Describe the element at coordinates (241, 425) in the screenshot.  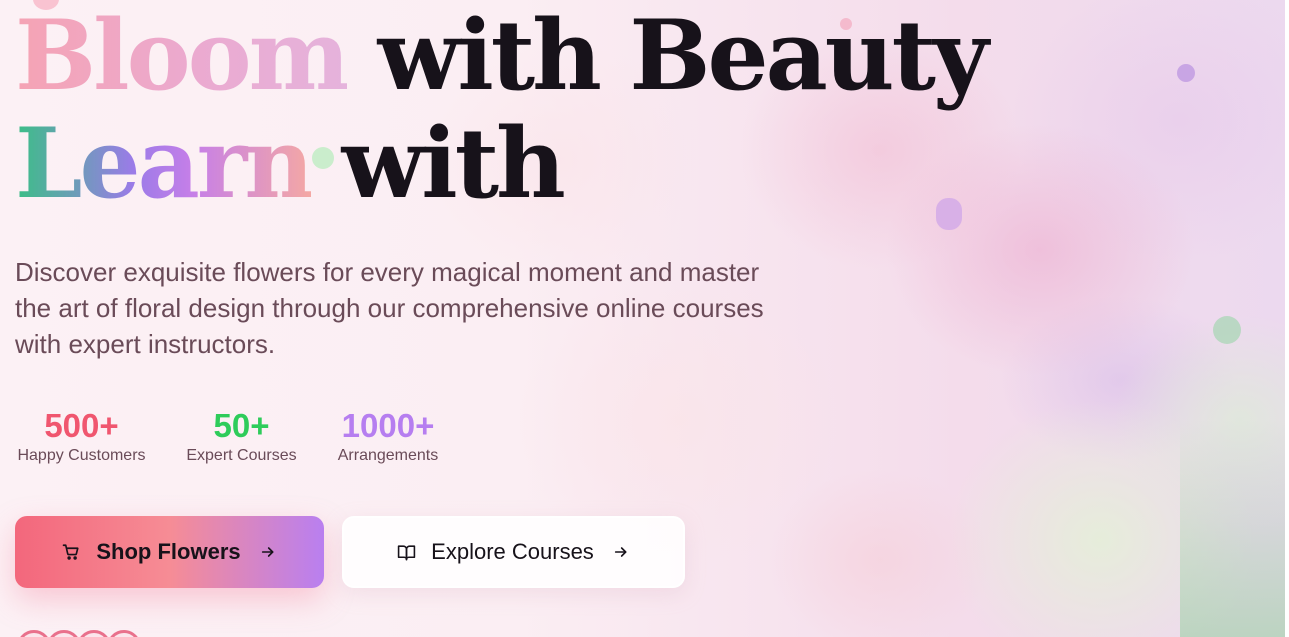
I see `stat-value: 50+` at that location.